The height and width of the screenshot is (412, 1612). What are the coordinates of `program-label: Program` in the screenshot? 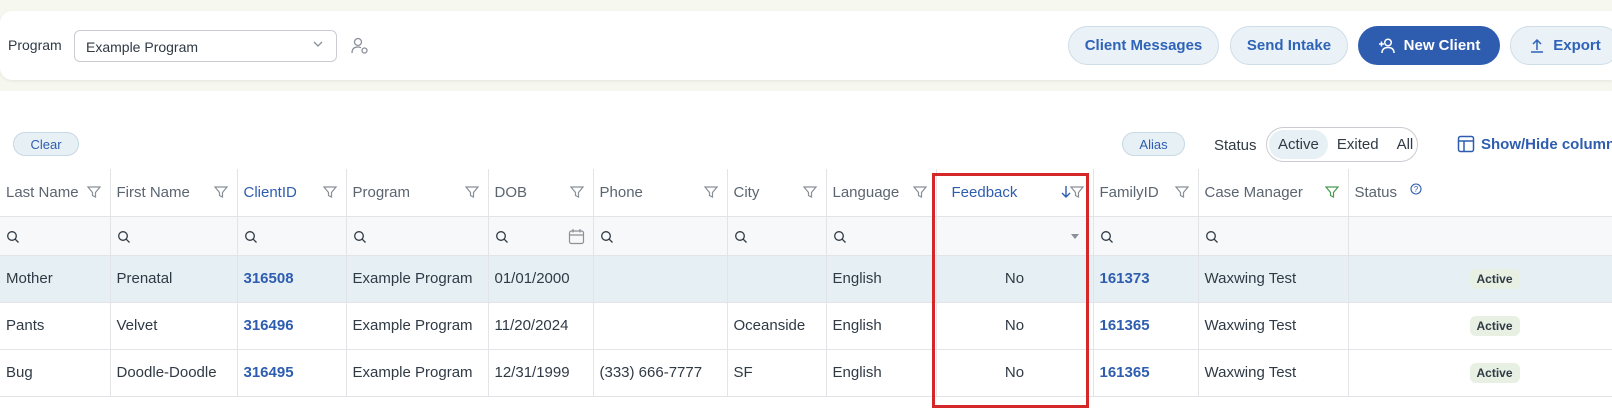 It's located at (35, 45).